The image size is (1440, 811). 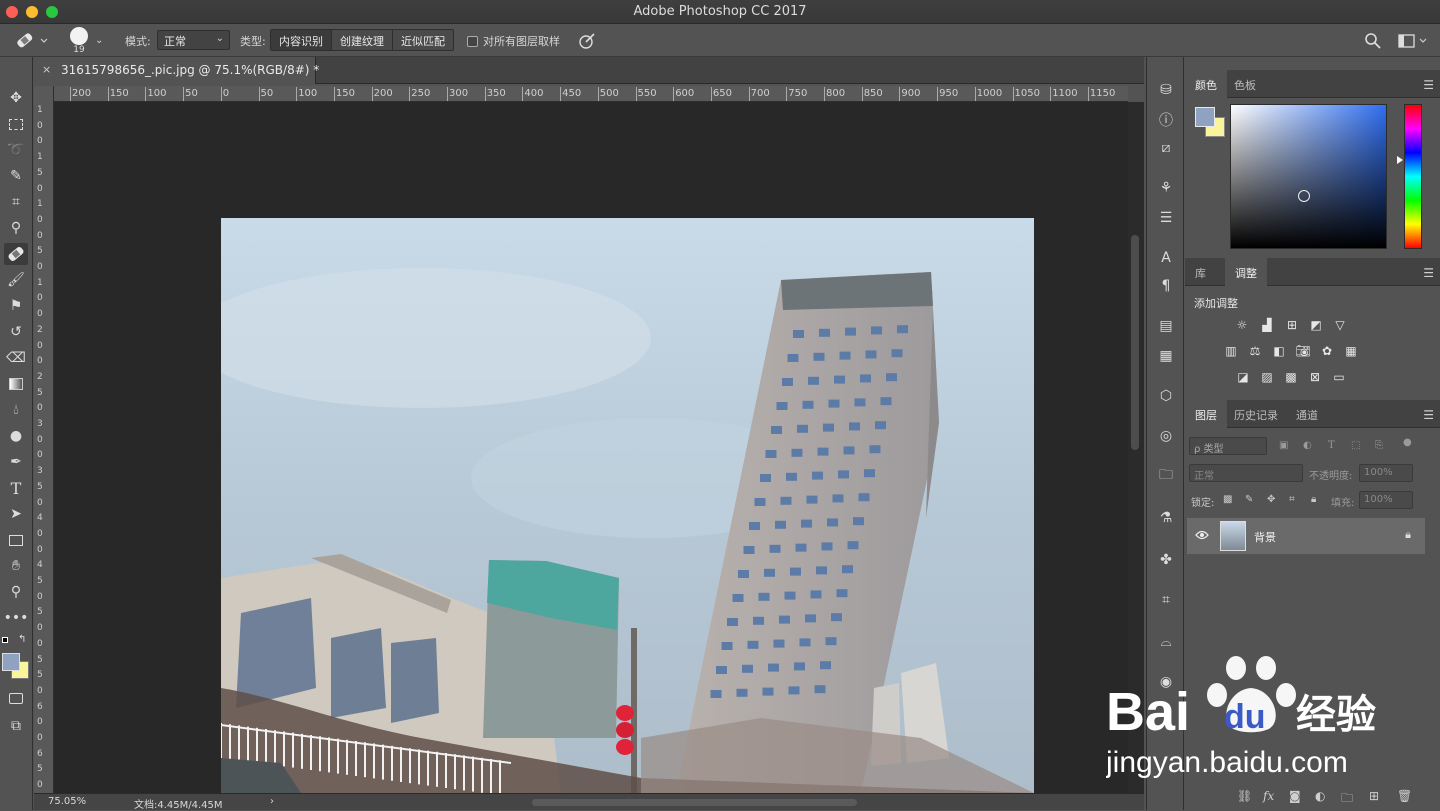 What do you see at coordinates (1271, 499) in the screenshot?
I see `lock-position-icon: ✥` at bounding box center [1271, 499].